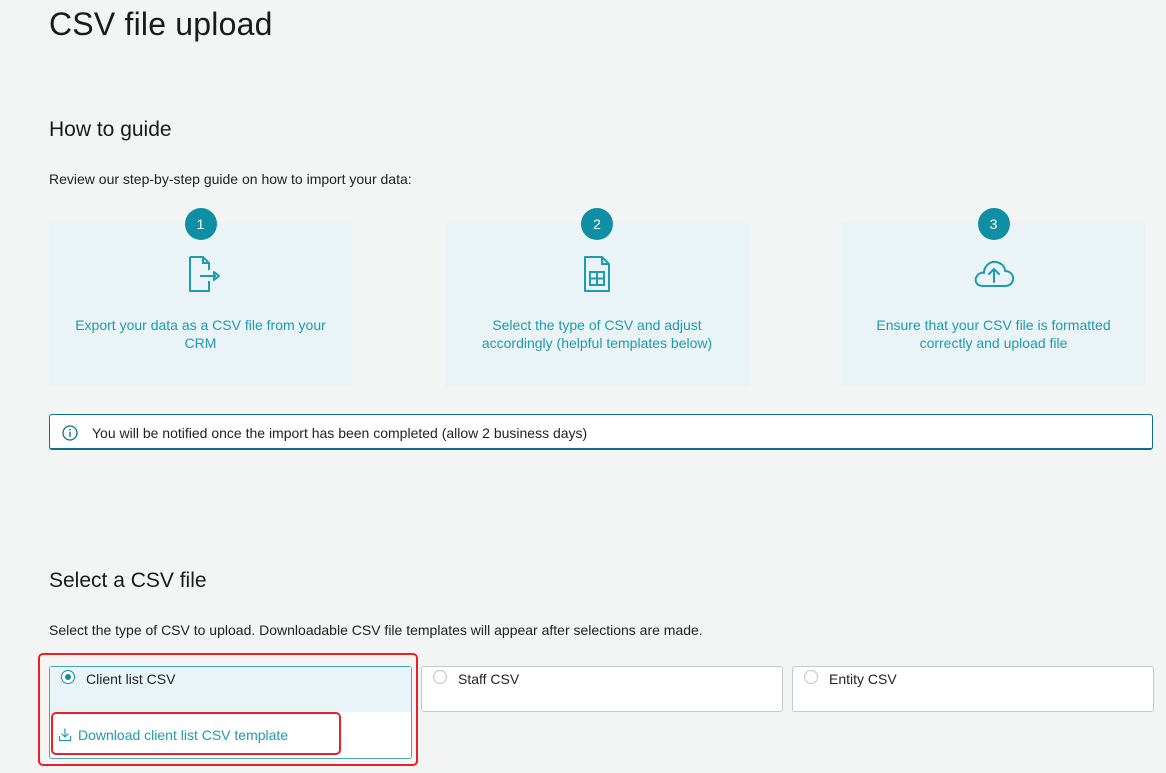 Image resolution: width=1166 pixels, height=773 pixels. What do you see at coordinates (68, 677) in the screenshot?
I see `client-list-radio` at bounding box center [68, 677].